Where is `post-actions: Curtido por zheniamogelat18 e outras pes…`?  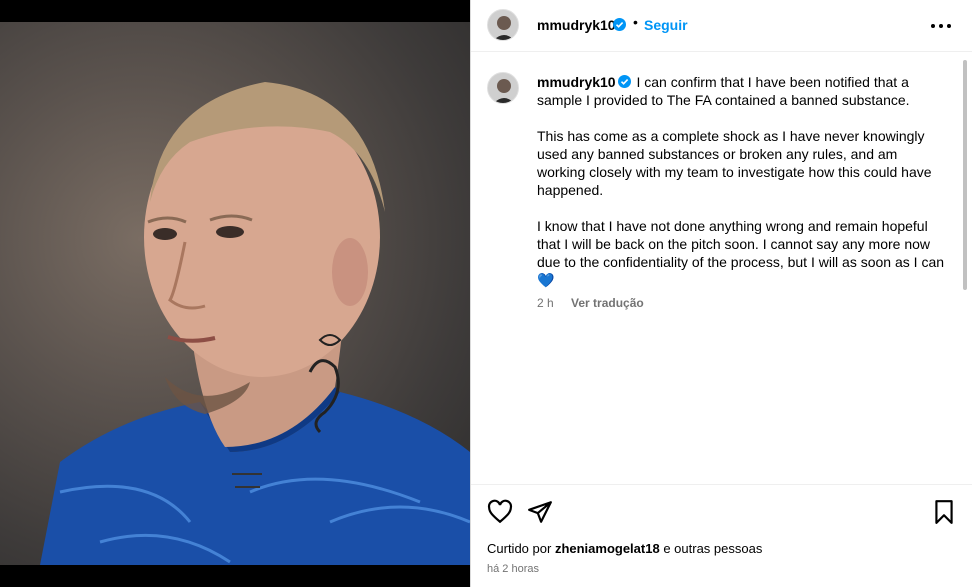 post-actions: Curtido por zheniamogelat18 e outras pes… is located at coordinates (721, 535).